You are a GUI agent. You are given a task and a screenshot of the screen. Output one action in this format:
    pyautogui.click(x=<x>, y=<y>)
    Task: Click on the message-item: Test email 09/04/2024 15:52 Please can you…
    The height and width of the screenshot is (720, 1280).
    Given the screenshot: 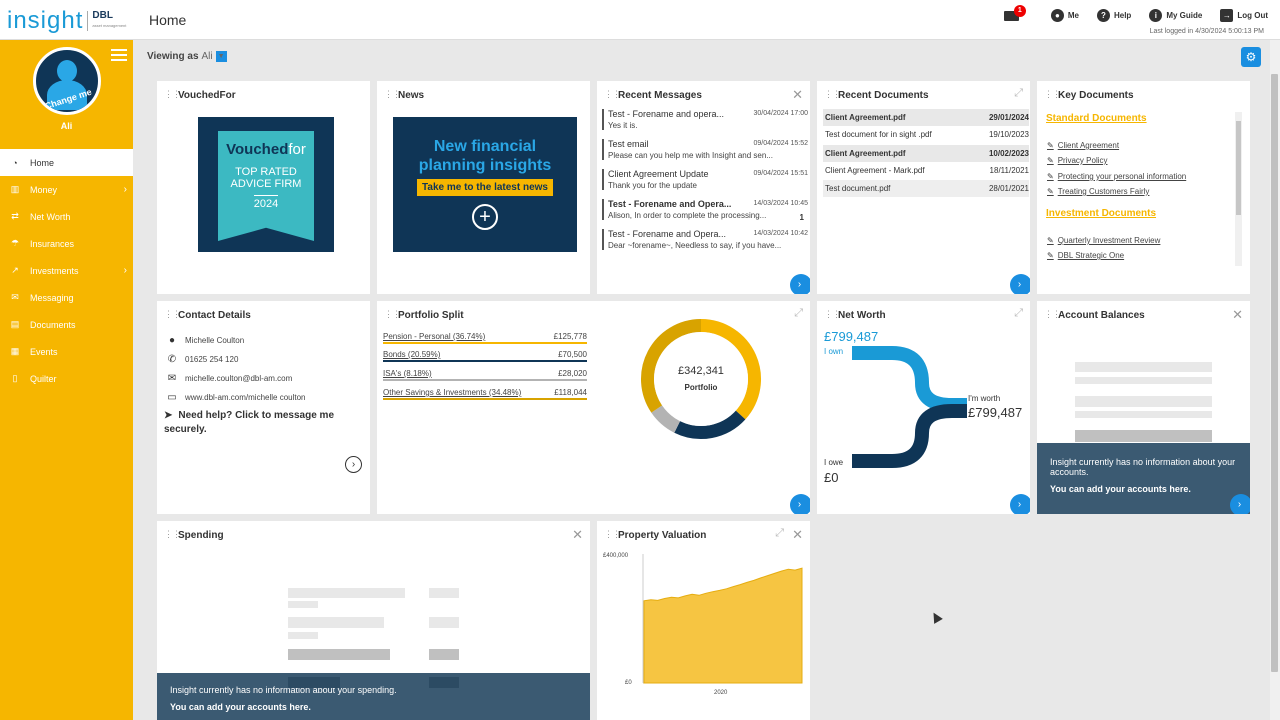 What is the action you would take?
    pyautogui.click(x=705, y=149)
    